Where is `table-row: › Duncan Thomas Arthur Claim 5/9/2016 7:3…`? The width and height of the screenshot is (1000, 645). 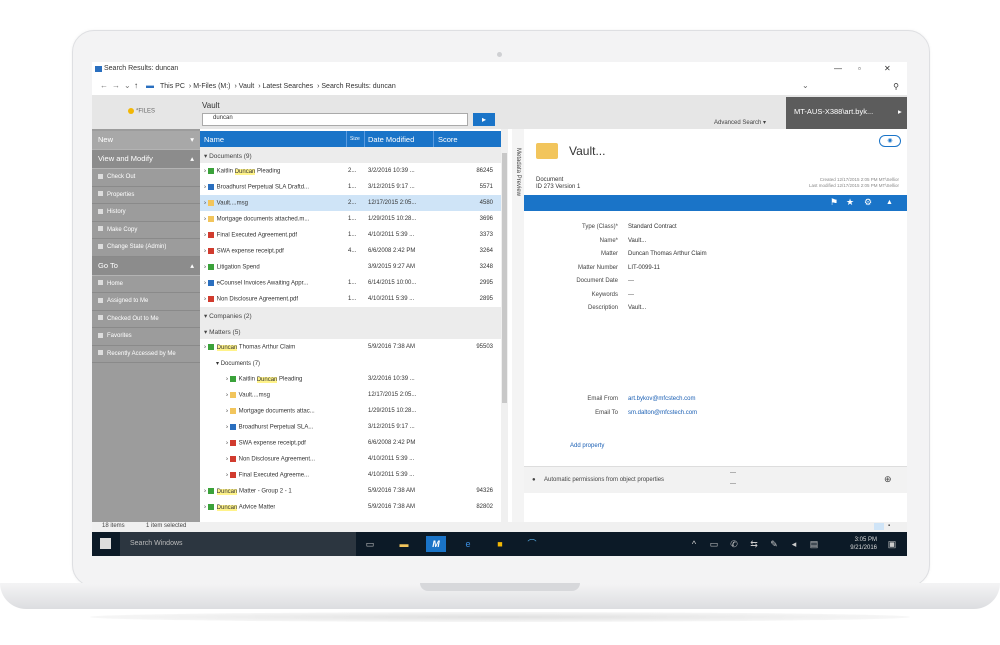 table-row: › Duncan Thomas Arthur Claim 5/9/2016 7:3… is located at coordinates (350, 347).